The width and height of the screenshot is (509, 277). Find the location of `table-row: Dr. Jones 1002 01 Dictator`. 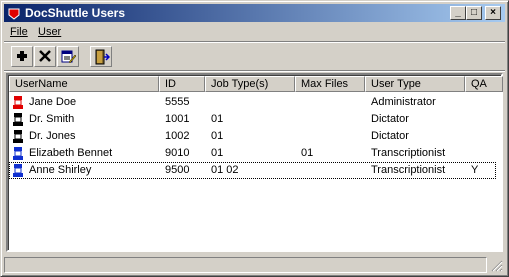

table-row: Dr. Jones 1002 01 Dictator is located at coordinates (252, 136).